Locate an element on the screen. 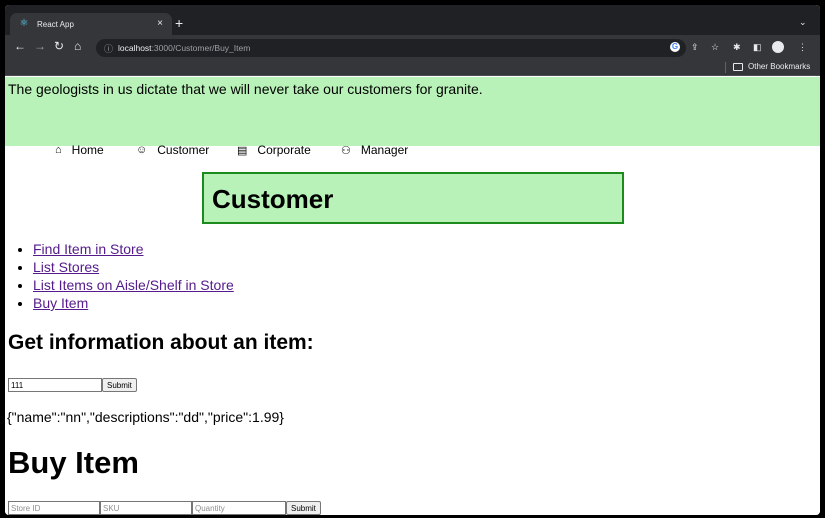 The width and height of the screenshot is (825, 518). list-item: List Items on Aisle/Shelf in Store is located at coordinates (133, 285).